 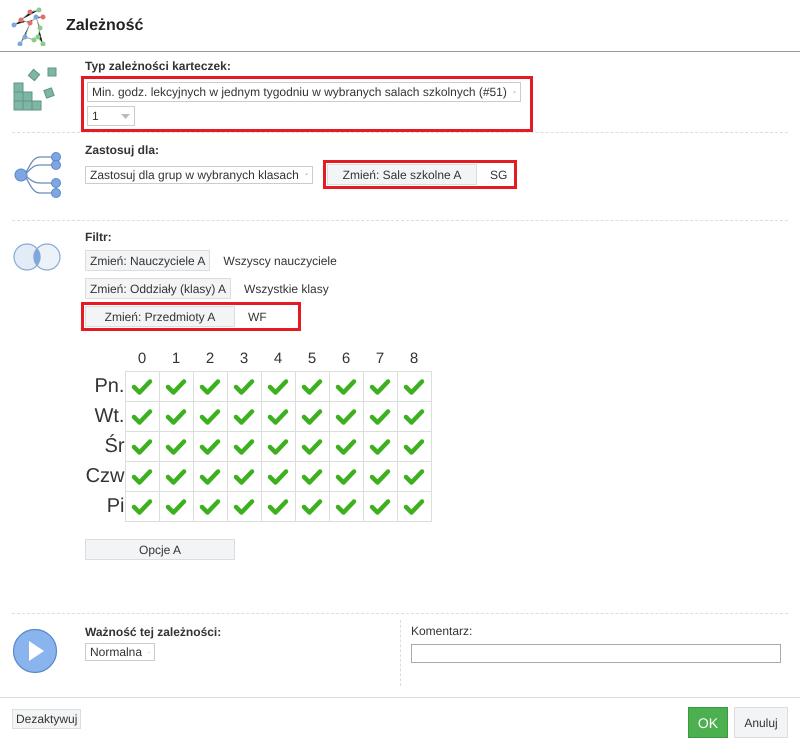 What do you see at coordinates (120, 652) in the screenshot?
I see `dropdown: Normalna` at bounding box center [120, 652].